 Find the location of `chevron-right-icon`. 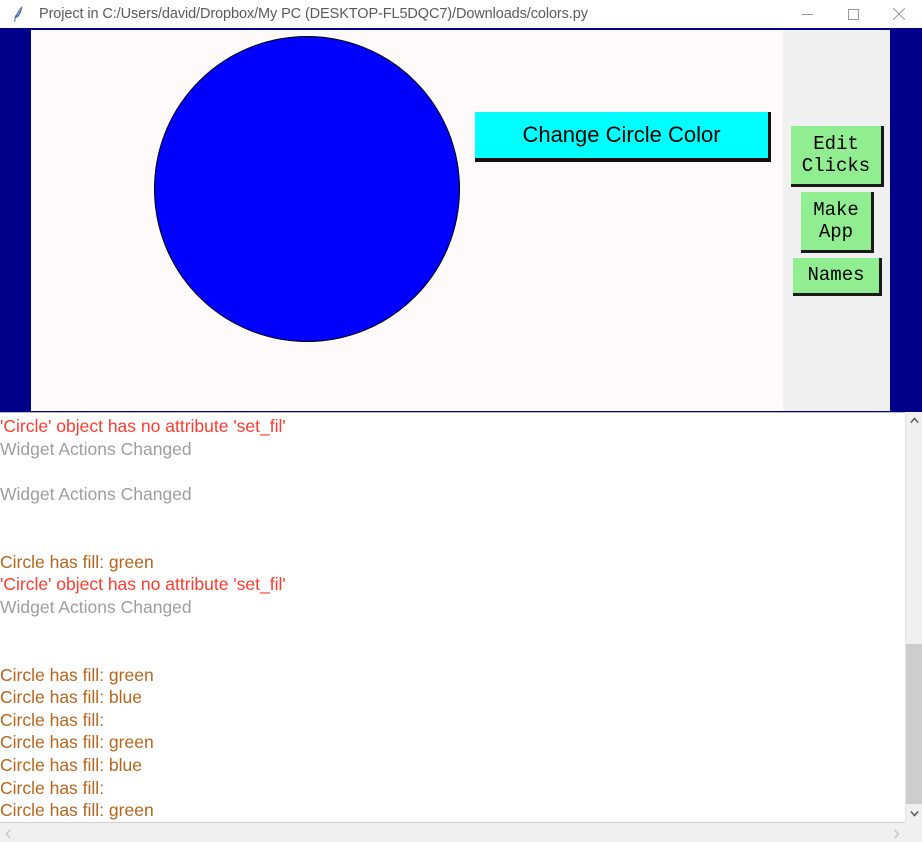

chevron-right-icon is located at coordinates (896, 832).